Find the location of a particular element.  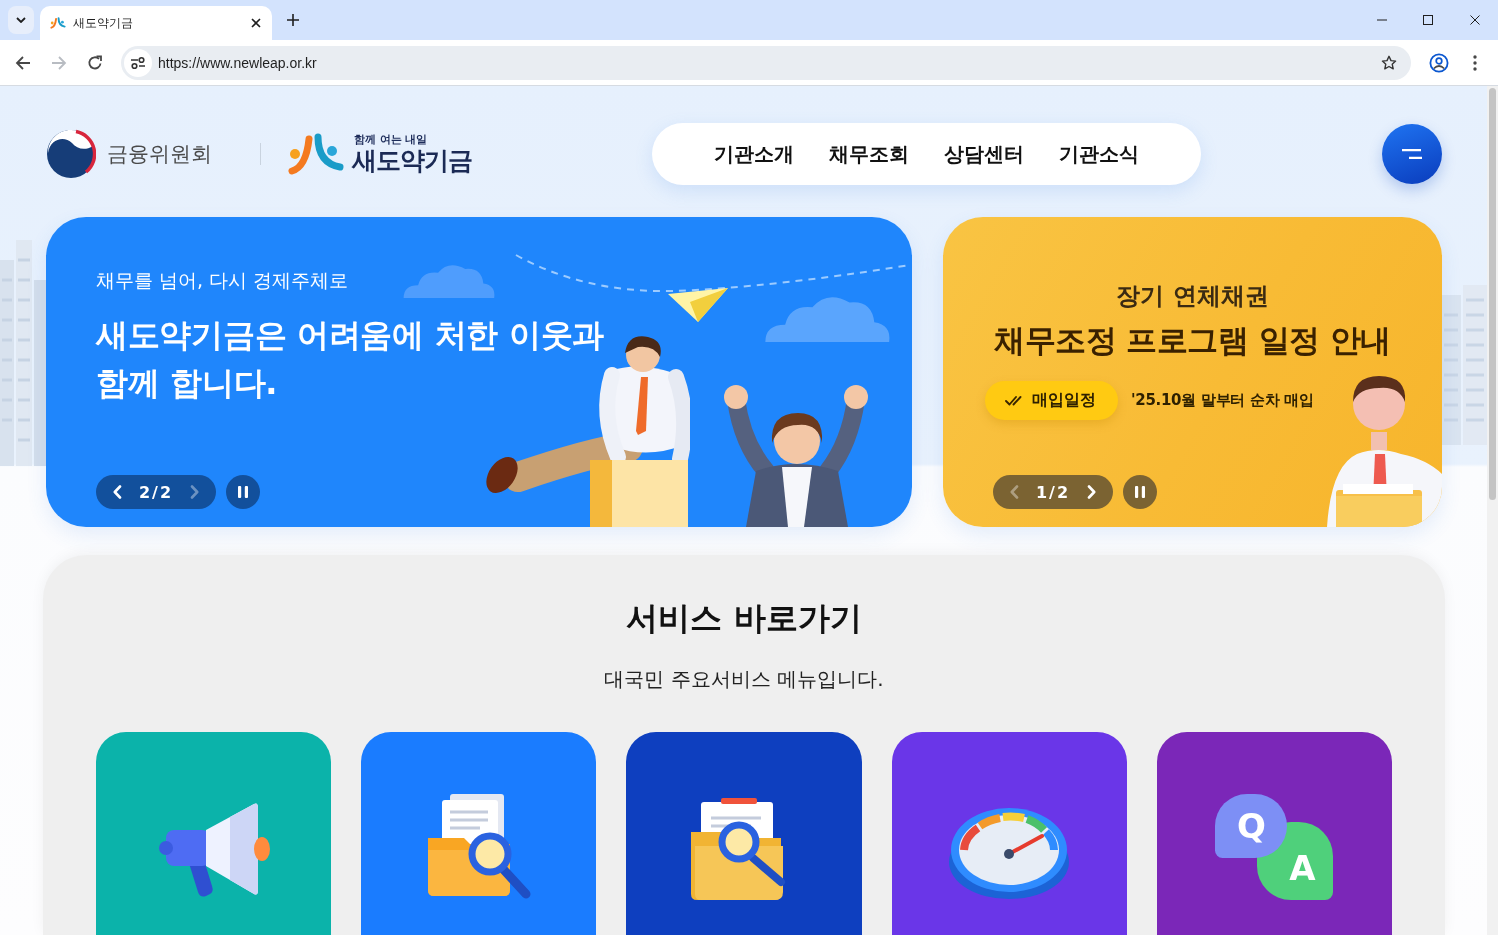

browser-tab: 새도약기금 is located at coordinates (156, 23).